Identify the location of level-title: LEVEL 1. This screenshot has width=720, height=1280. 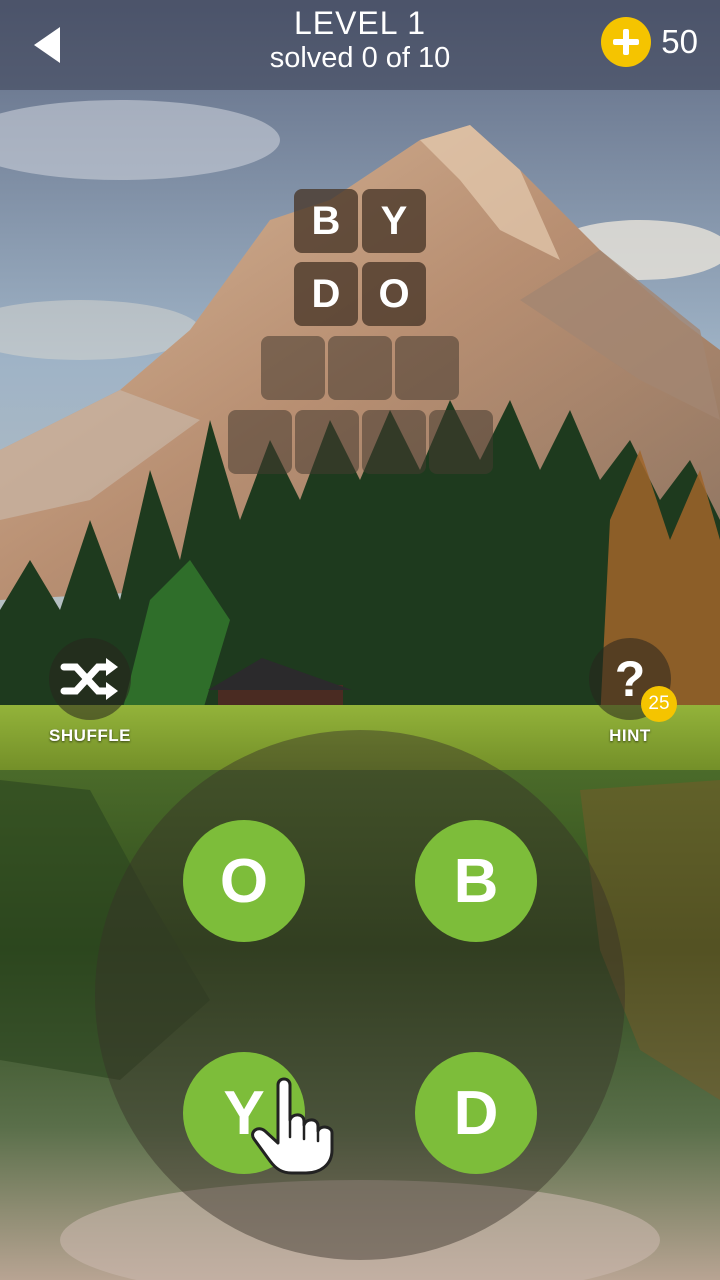
(360, 23).